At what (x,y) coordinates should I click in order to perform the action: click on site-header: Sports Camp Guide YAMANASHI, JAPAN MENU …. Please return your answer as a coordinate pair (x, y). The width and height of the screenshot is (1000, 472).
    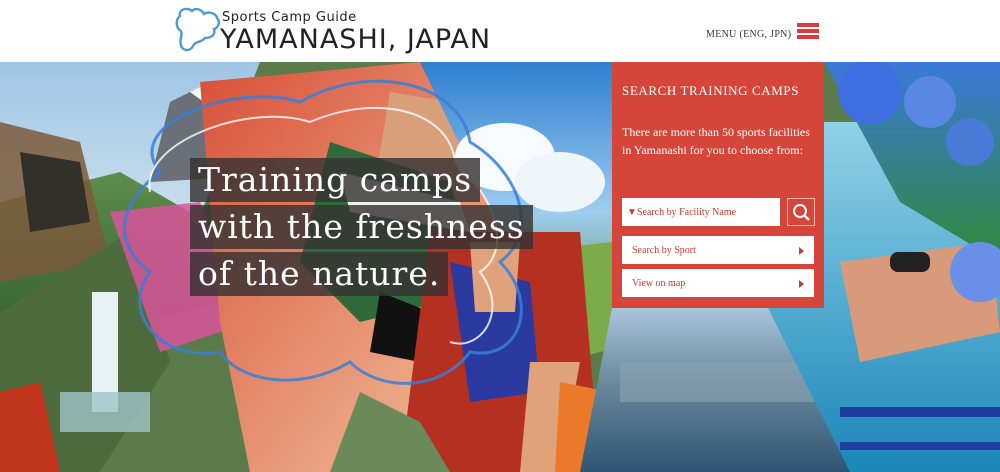
    Looking at the image, I should click on (500, 31).